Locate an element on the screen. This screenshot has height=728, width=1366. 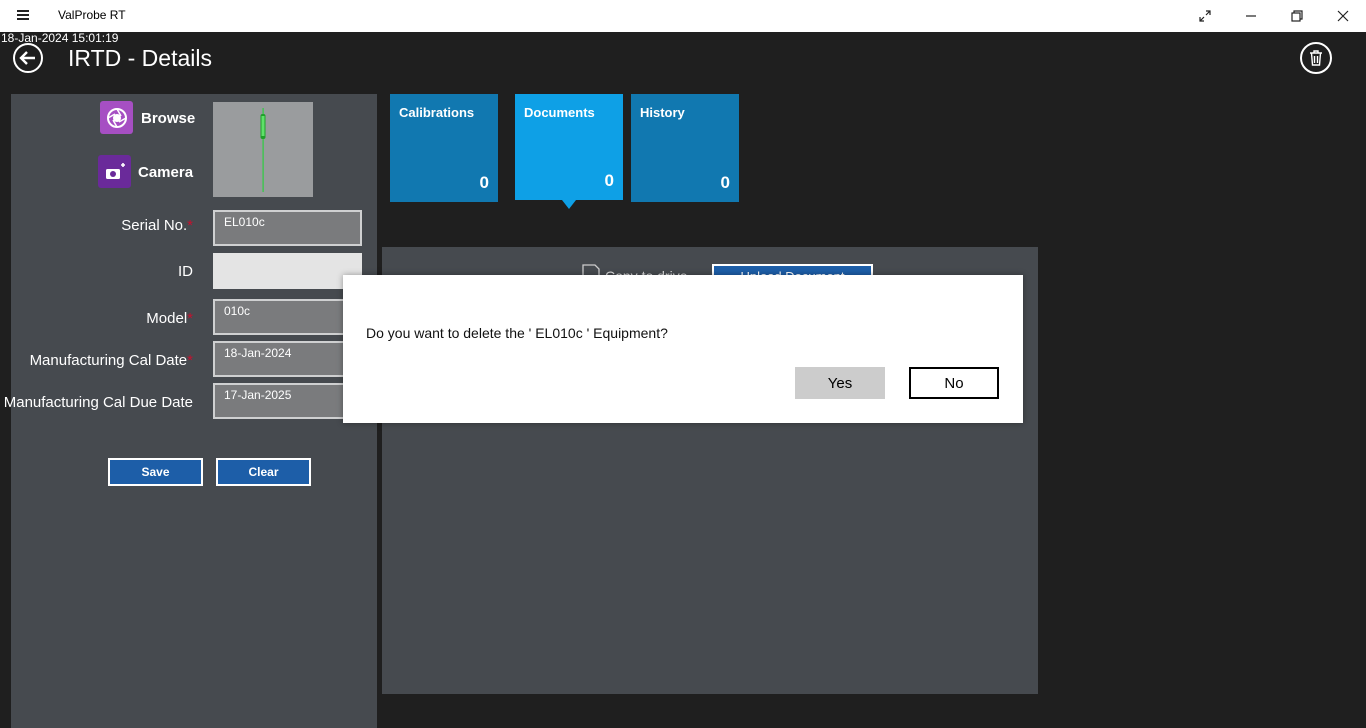
mfg-cal-date-field: 18-Jan-2024 is located at coordinates (287, 359).